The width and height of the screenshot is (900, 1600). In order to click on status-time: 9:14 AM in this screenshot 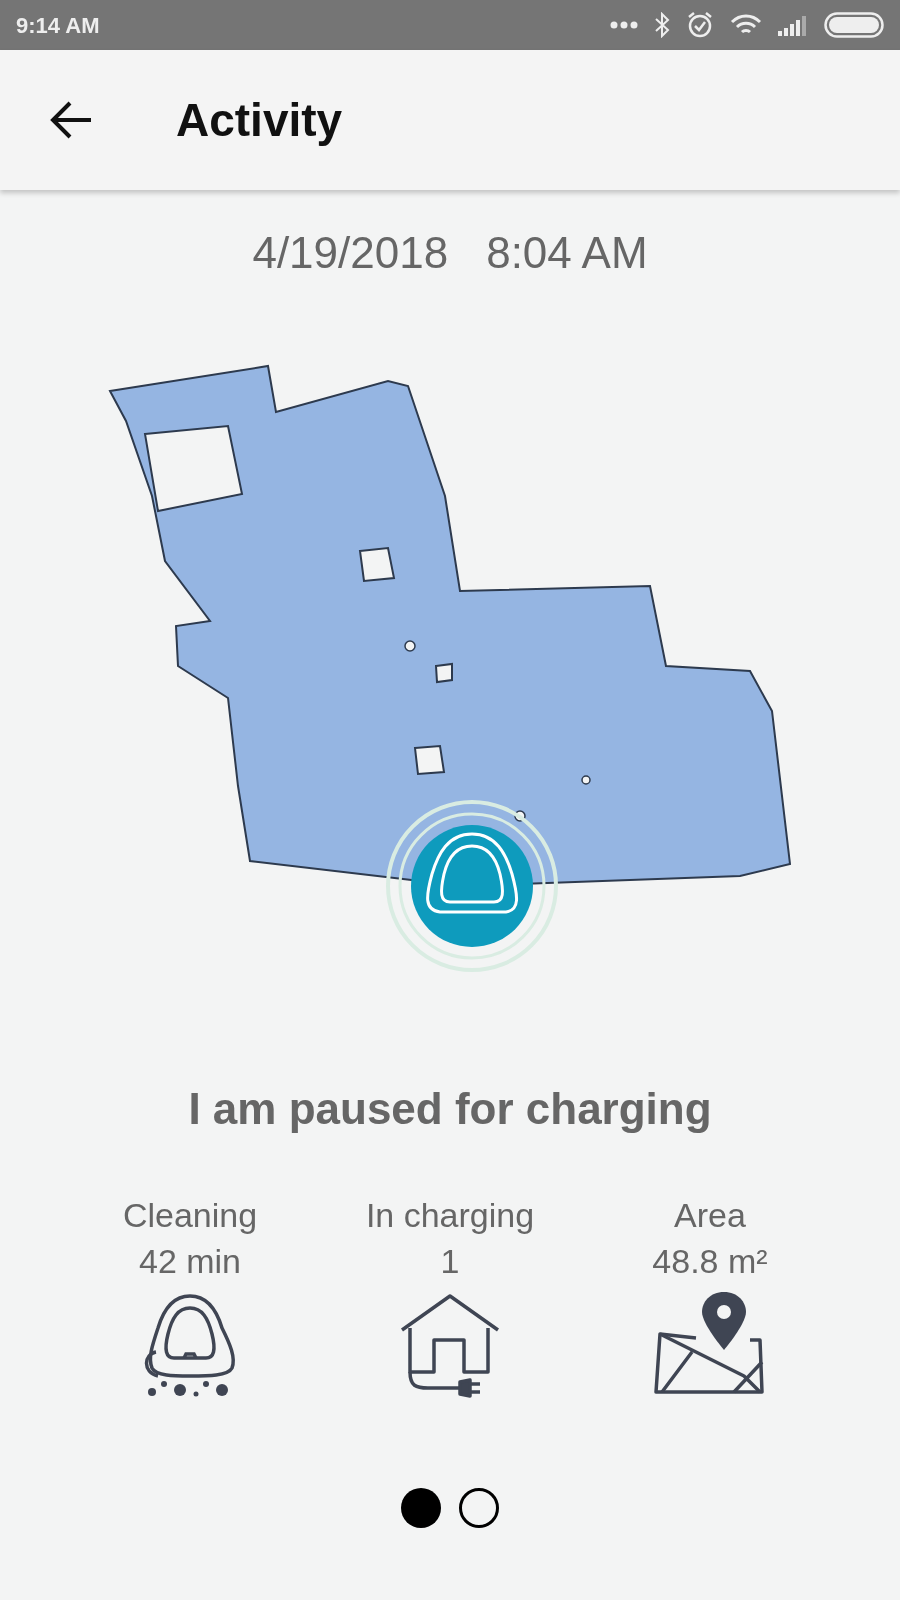, I will do `click(58, 25)`.